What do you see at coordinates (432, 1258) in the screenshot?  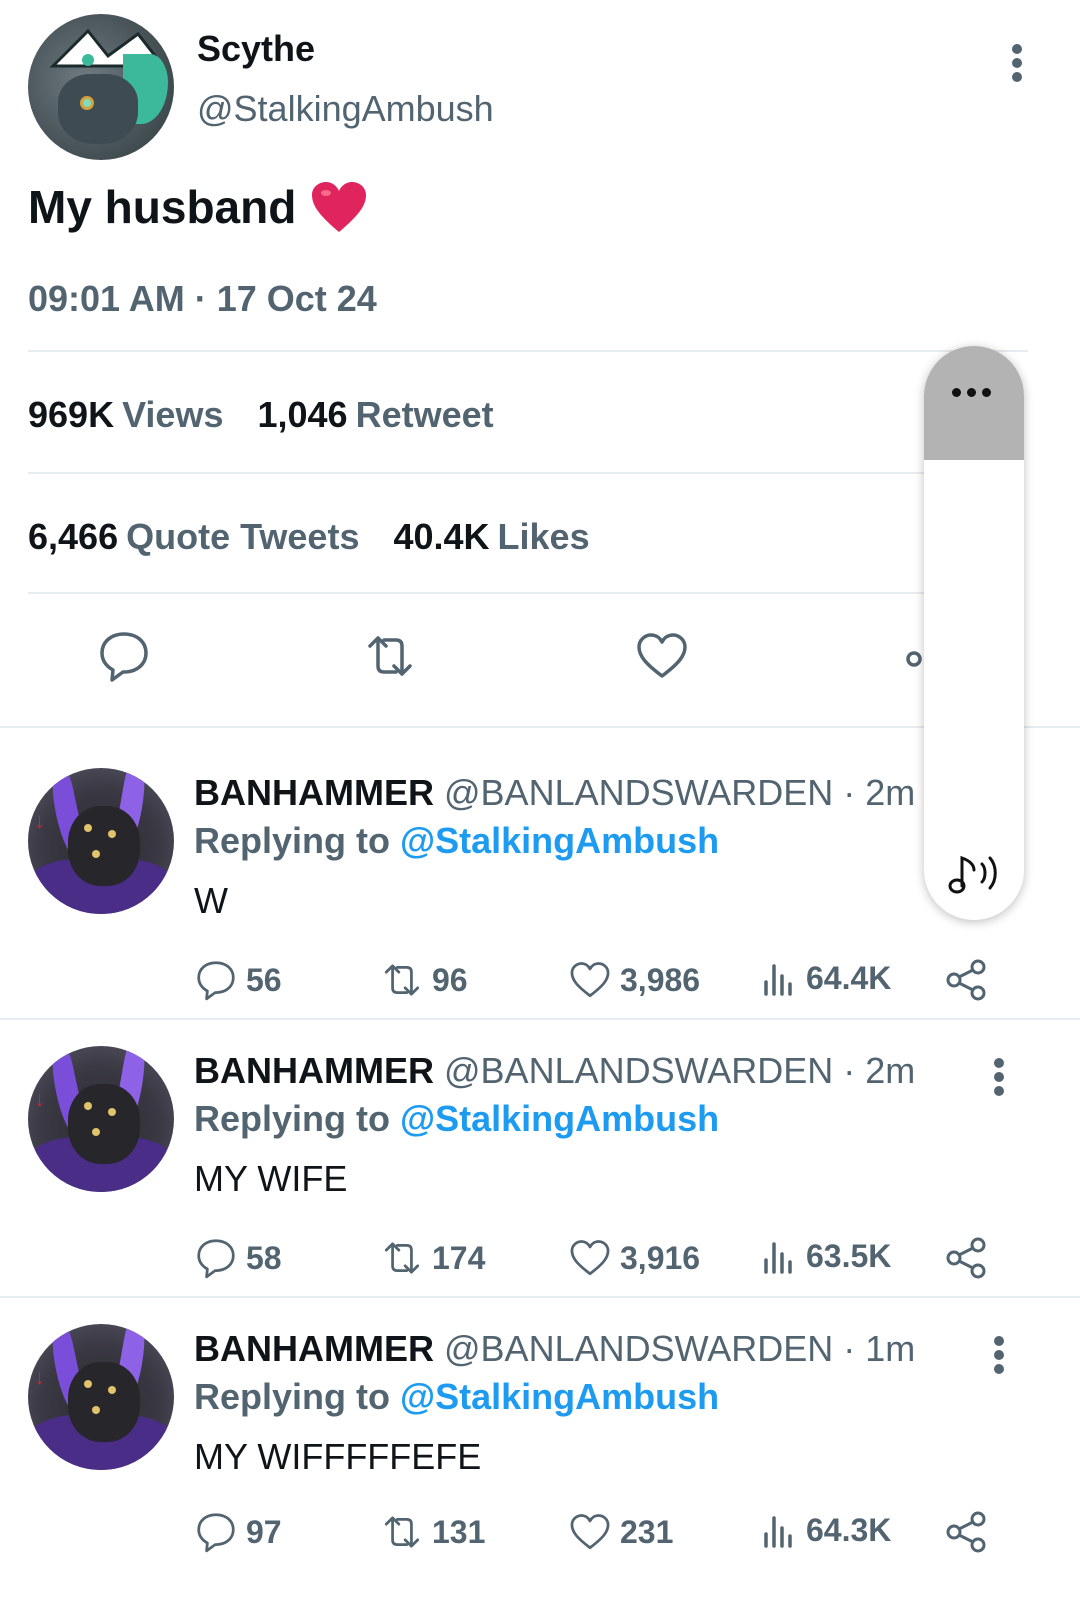 I see `reply-retweet-button: 174` at bounding box center [432, 1258].